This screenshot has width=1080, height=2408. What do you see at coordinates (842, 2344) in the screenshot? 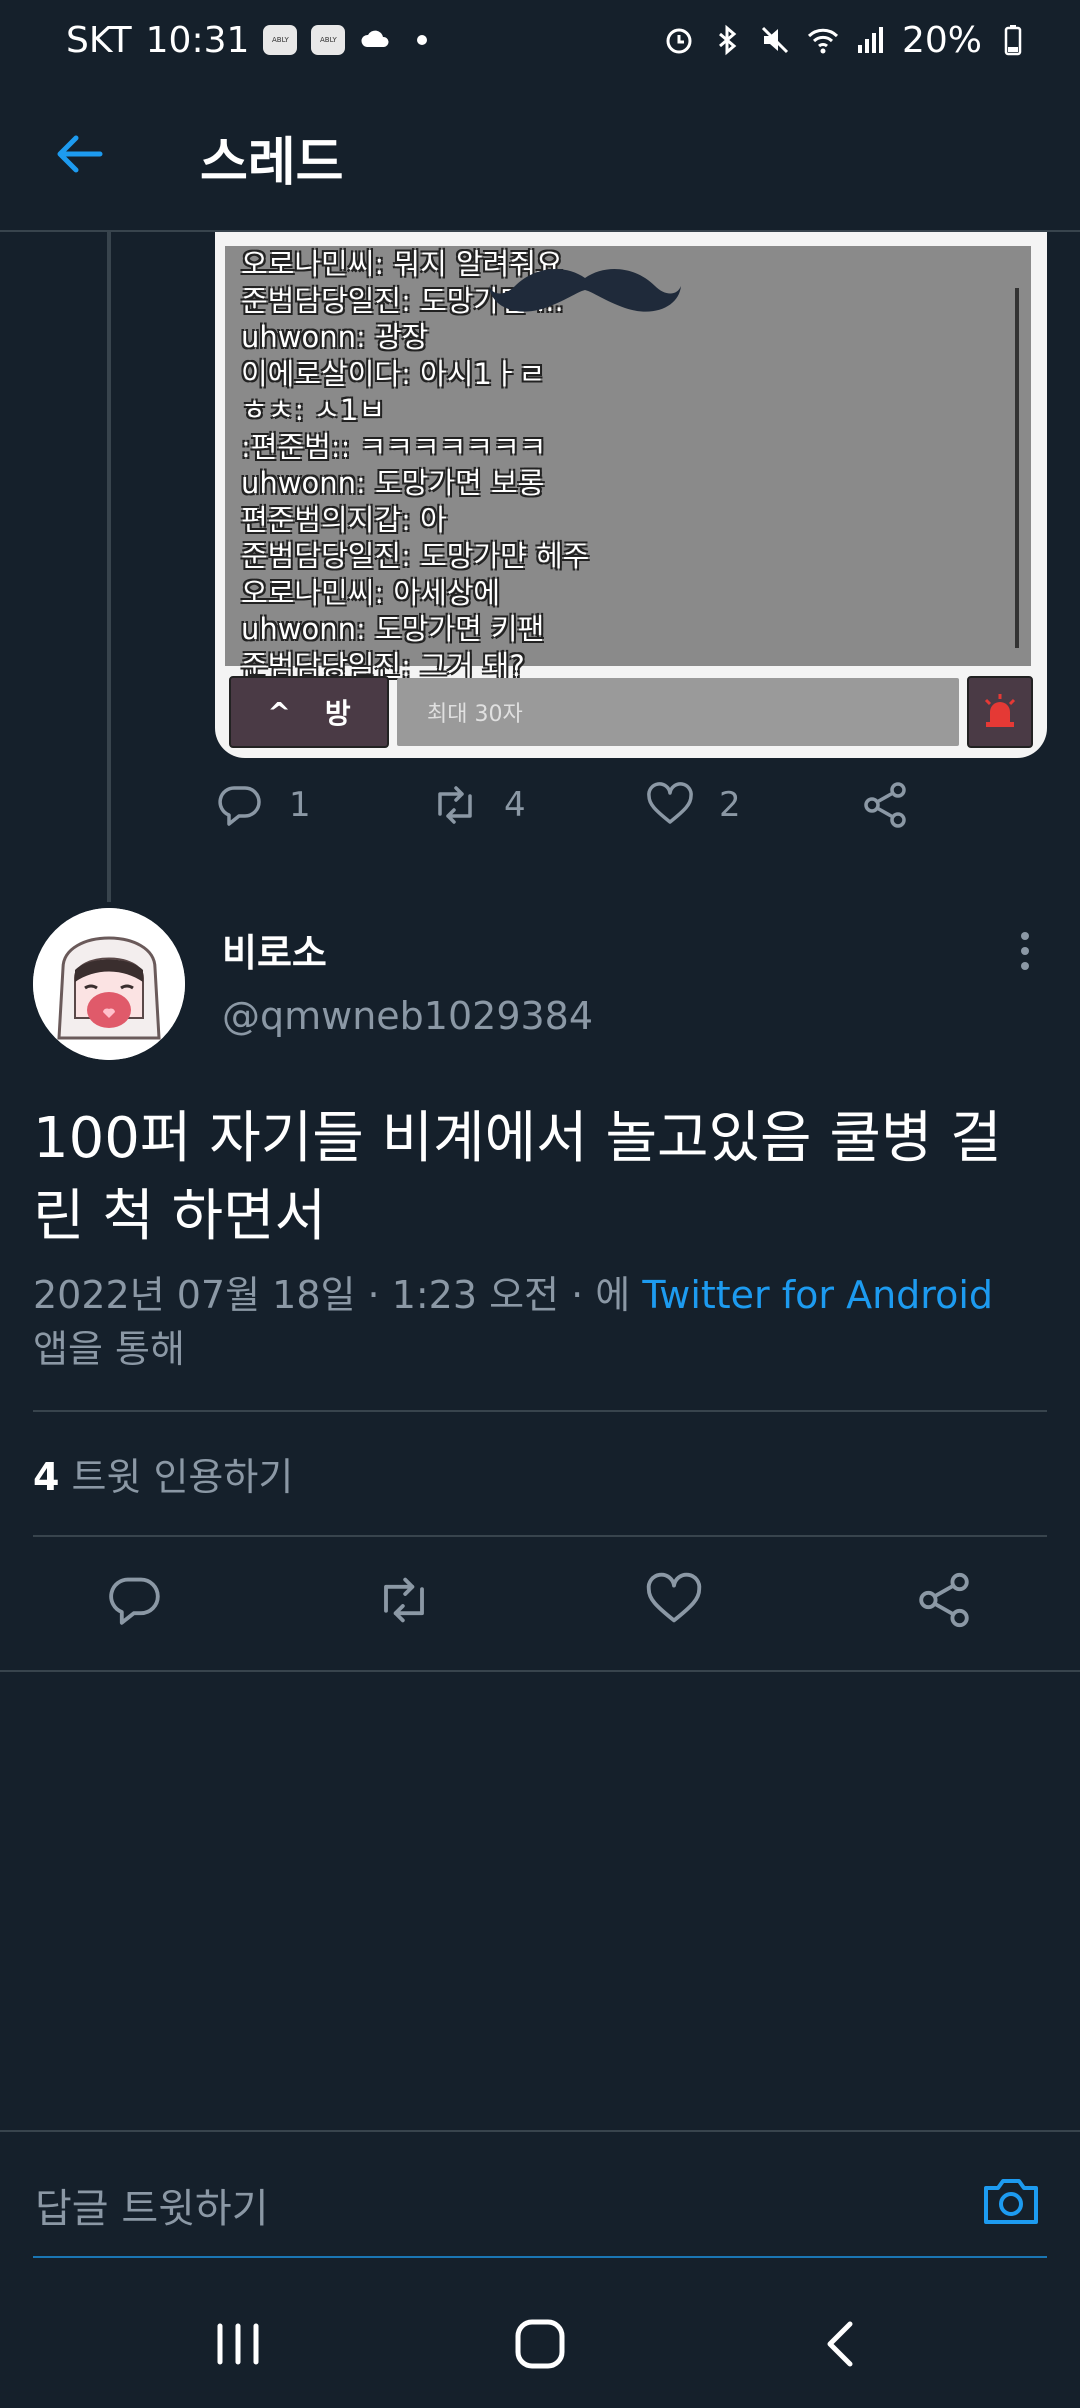
I see `system-back-icon` at bounding box center [842, 2344].